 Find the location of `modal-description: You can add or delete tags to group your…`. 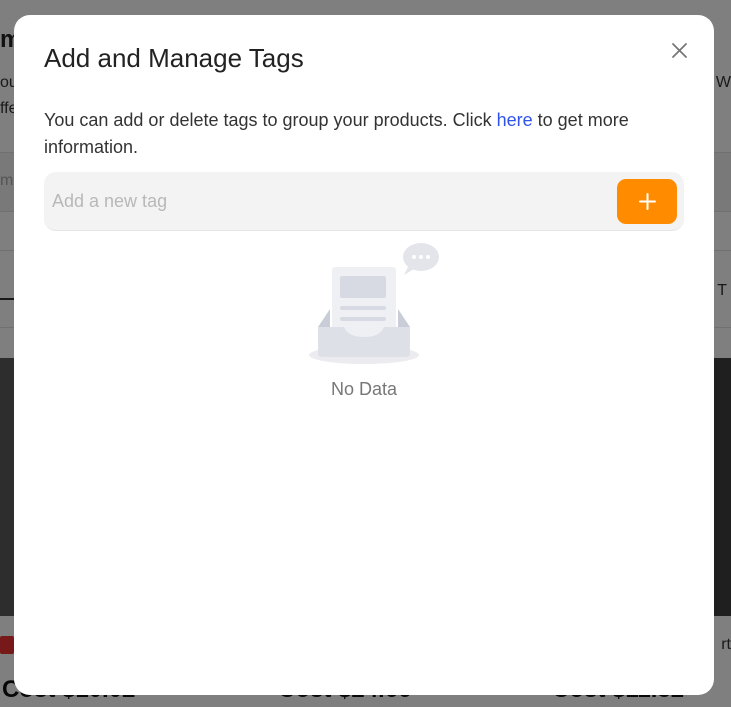

modal-description: You can add or delete tags to group your… is located at coordinates (364, 134).